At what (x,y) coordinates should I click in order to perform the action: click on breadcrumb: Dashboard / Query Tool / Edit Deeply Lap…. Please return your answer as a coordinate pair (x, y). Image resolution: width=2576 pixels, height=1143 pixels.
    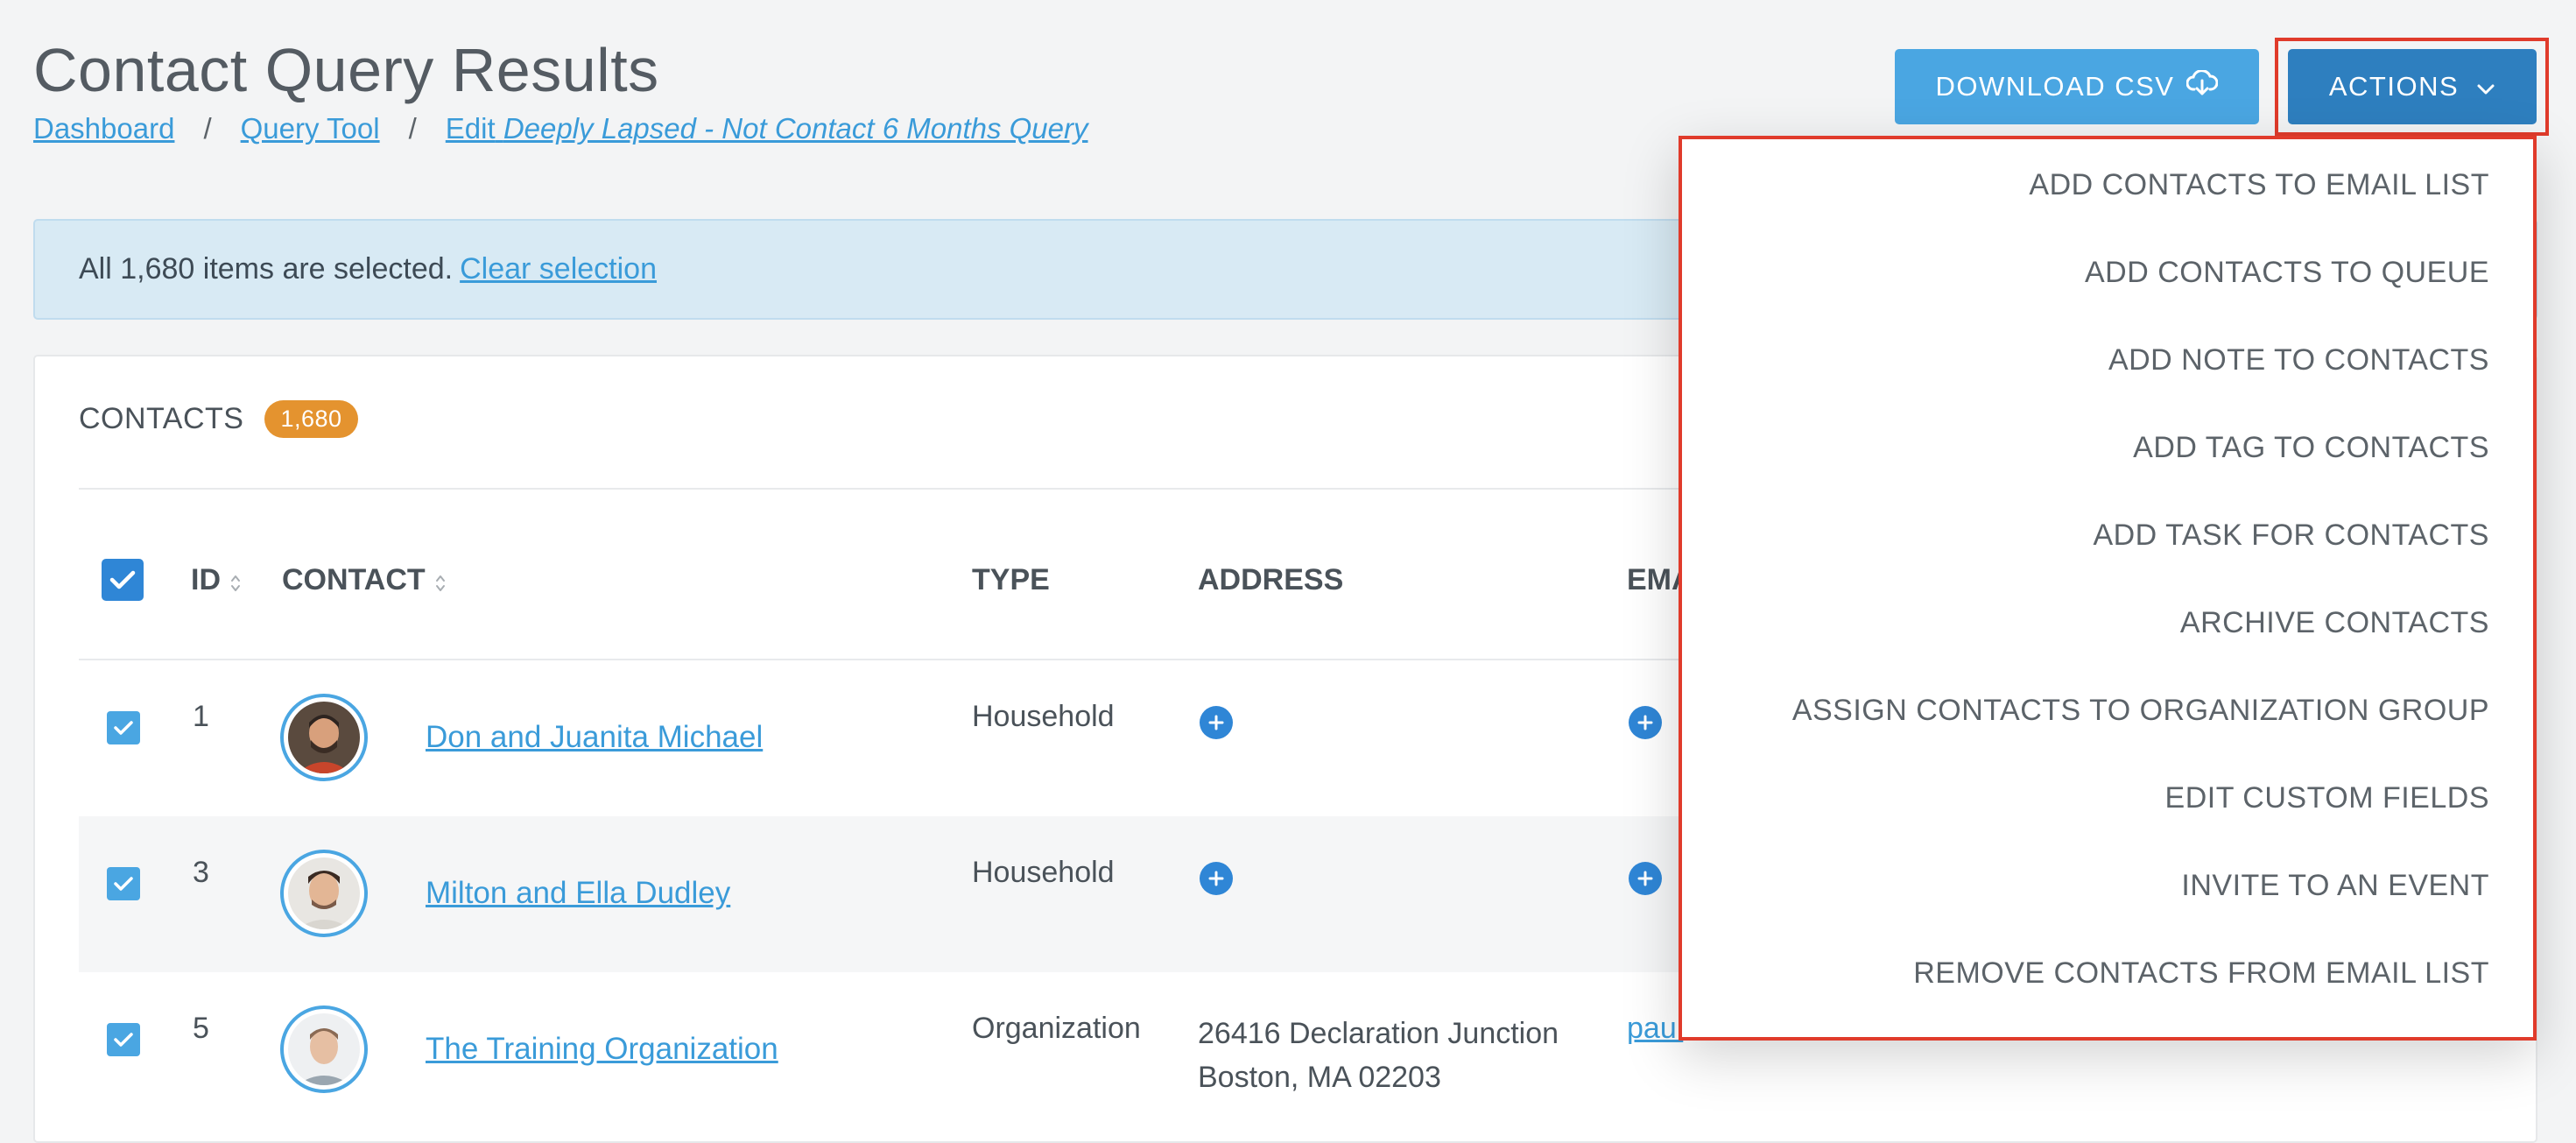
    Looking at the image, I should click on (560, 128).